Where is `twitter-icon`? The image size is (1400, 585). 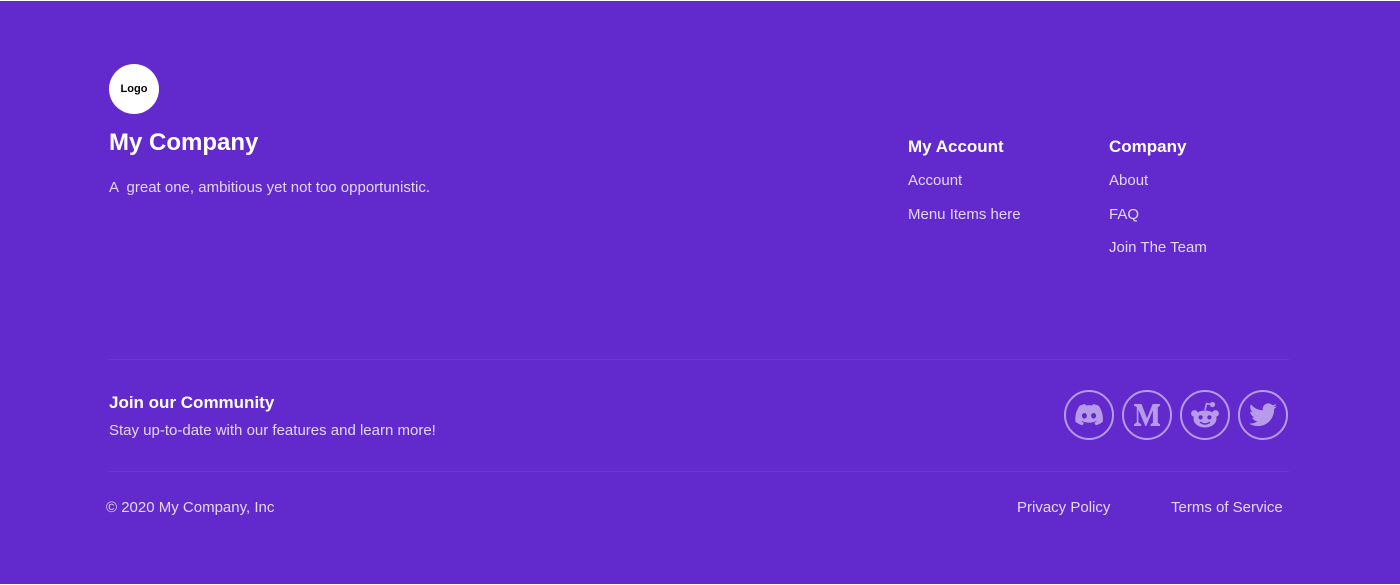
twitter-icon is located at coordinates (1263, 415).